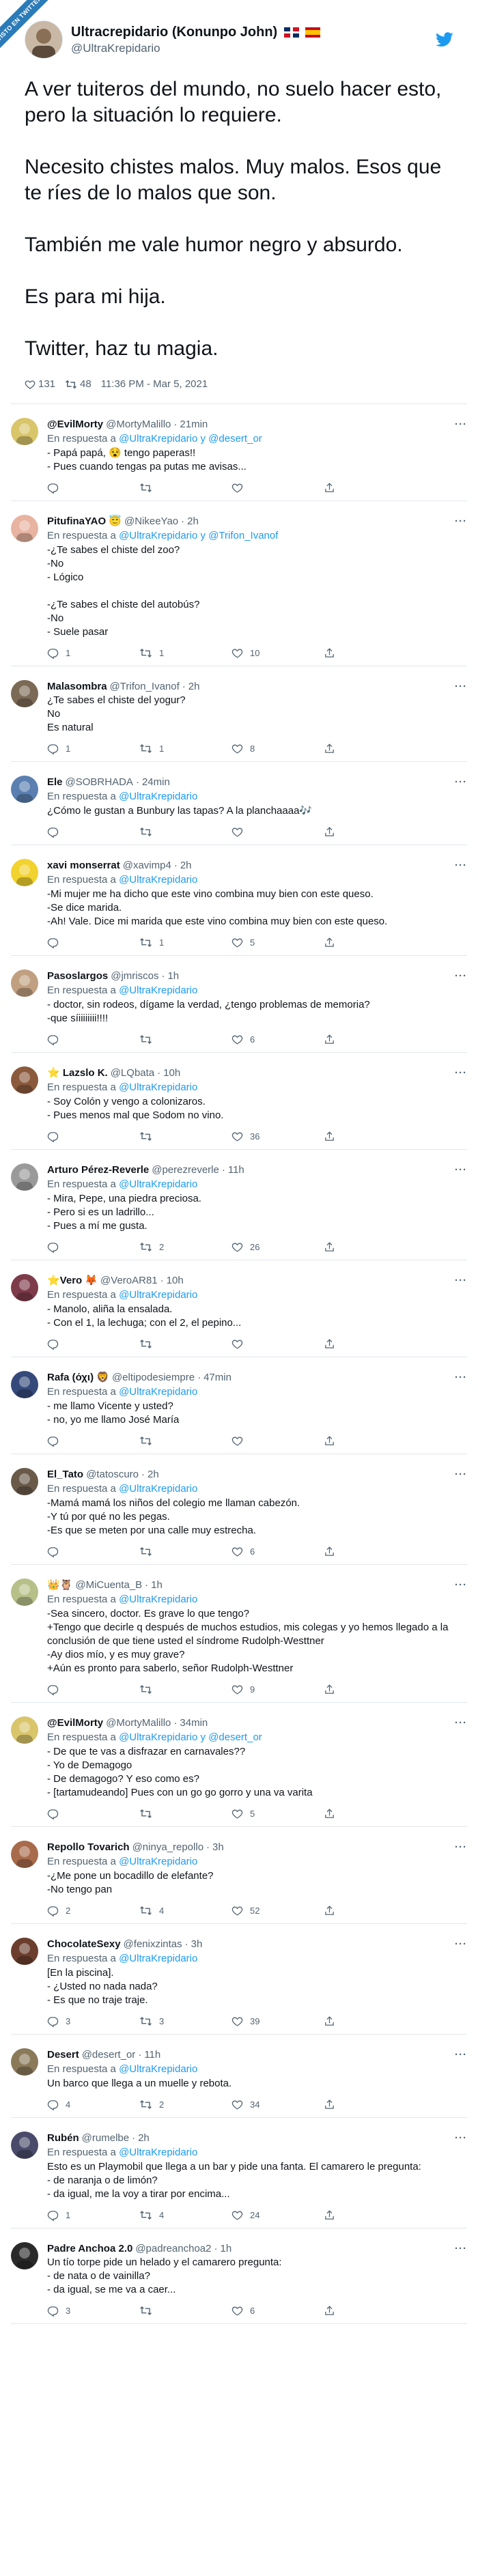 The height and width of the screenshot is (2576, 478). I want to click on reply-author-name: ⭐ Lazslo K., so click(77, 1072).